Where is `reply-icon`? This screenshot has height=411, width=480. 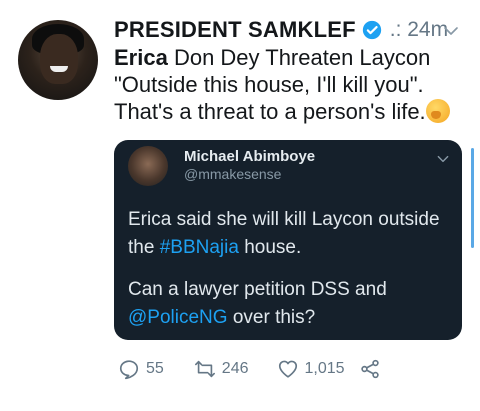
reply-icon is located at coordinates (129, 370).